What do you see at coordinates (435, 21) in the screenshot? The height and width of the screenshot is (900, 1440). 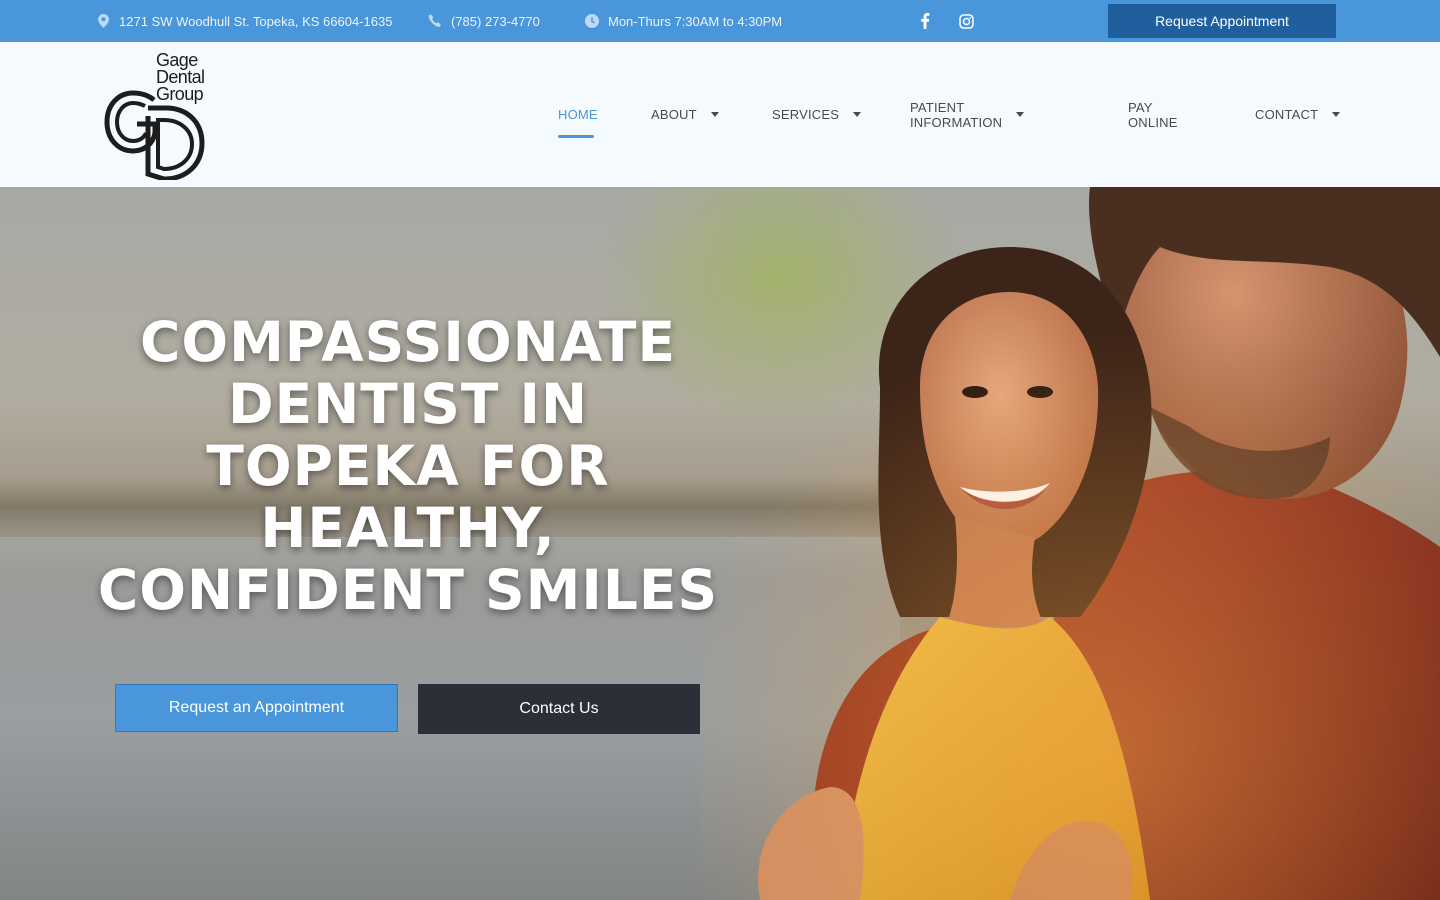 I see `phone-icon` at bounding box center [435, 21].